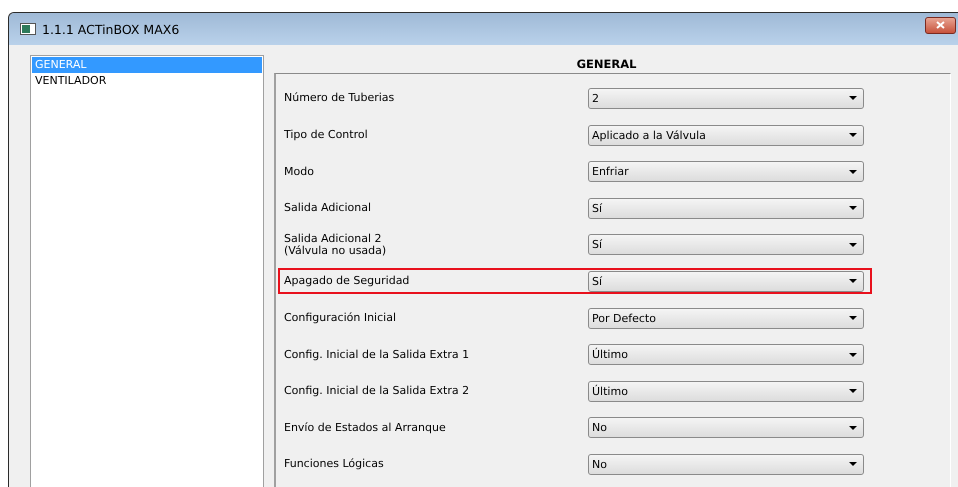  Describe the element at coordinates (726, 318) in the screenshot. I see `parameter-dropdown: Por Defecto` at that location.